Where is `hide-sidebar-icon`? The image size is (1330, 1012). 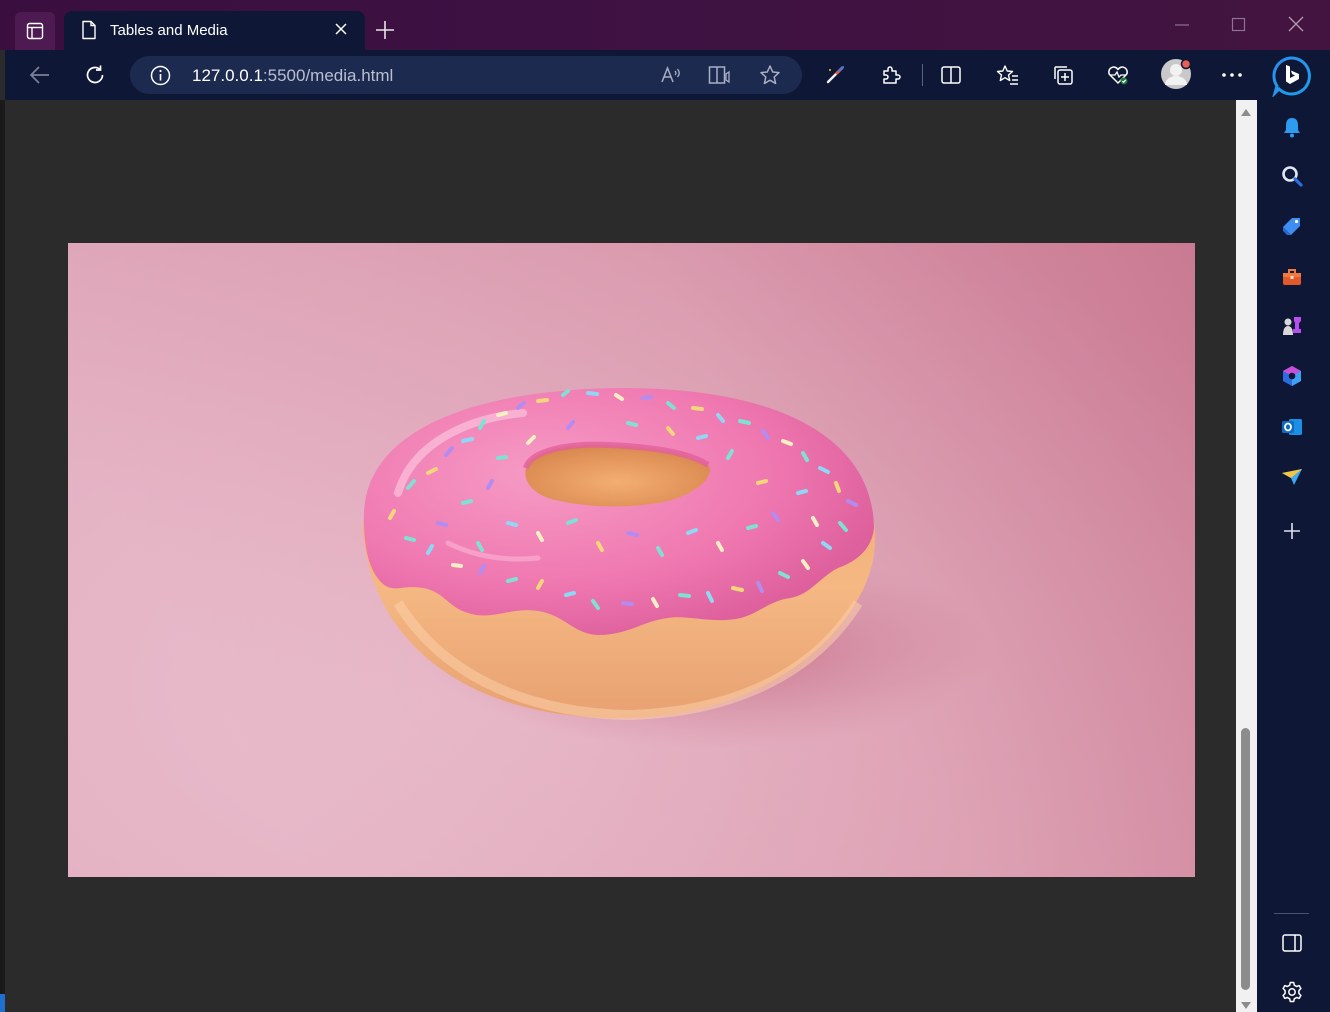
hide-sidebar-icon is located at coordinates (1292, 943).